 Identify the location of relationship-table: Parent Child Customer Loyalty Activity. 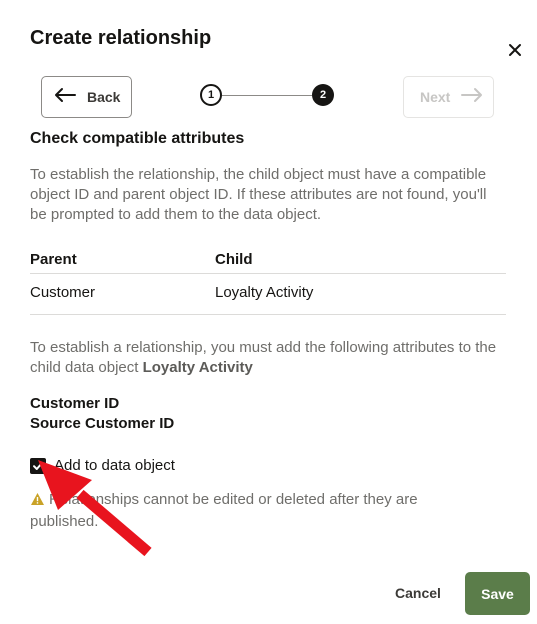
(268, 280).